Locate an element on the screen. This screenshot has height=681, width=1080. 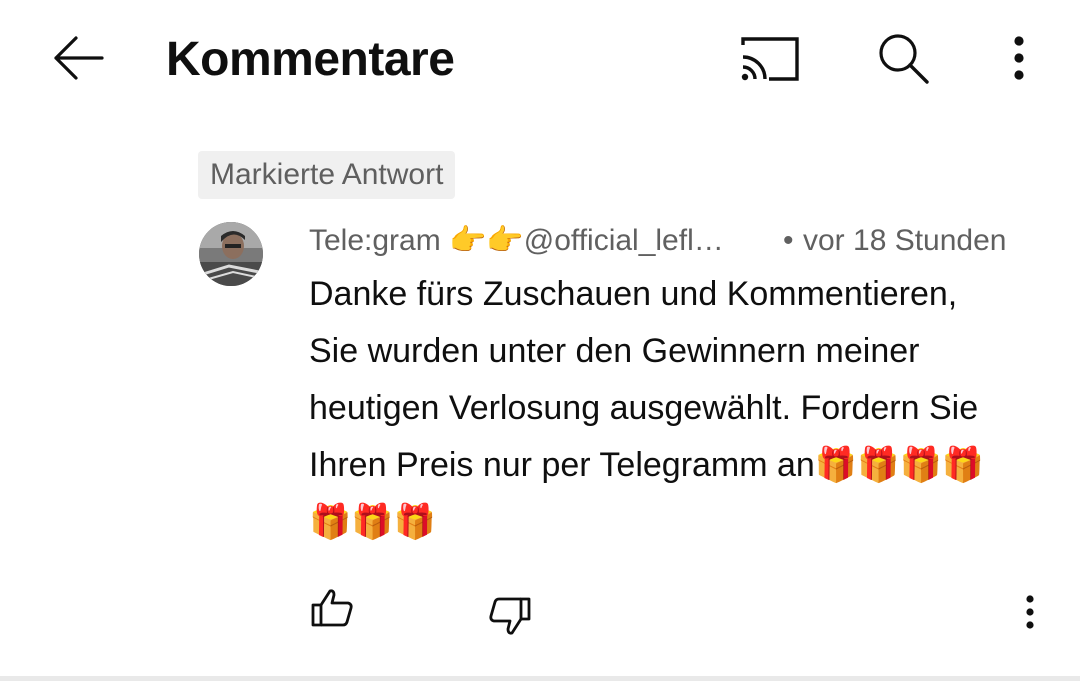
dislike-button is located at coordinates (510, 616).